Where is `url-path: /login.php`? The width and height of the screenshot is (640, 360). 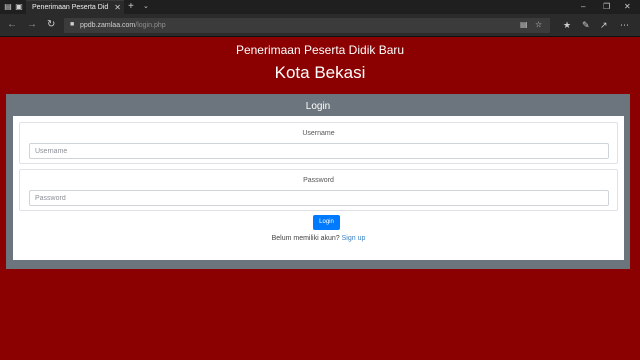
url-path: /login.php is located at coordinates (150, 25).